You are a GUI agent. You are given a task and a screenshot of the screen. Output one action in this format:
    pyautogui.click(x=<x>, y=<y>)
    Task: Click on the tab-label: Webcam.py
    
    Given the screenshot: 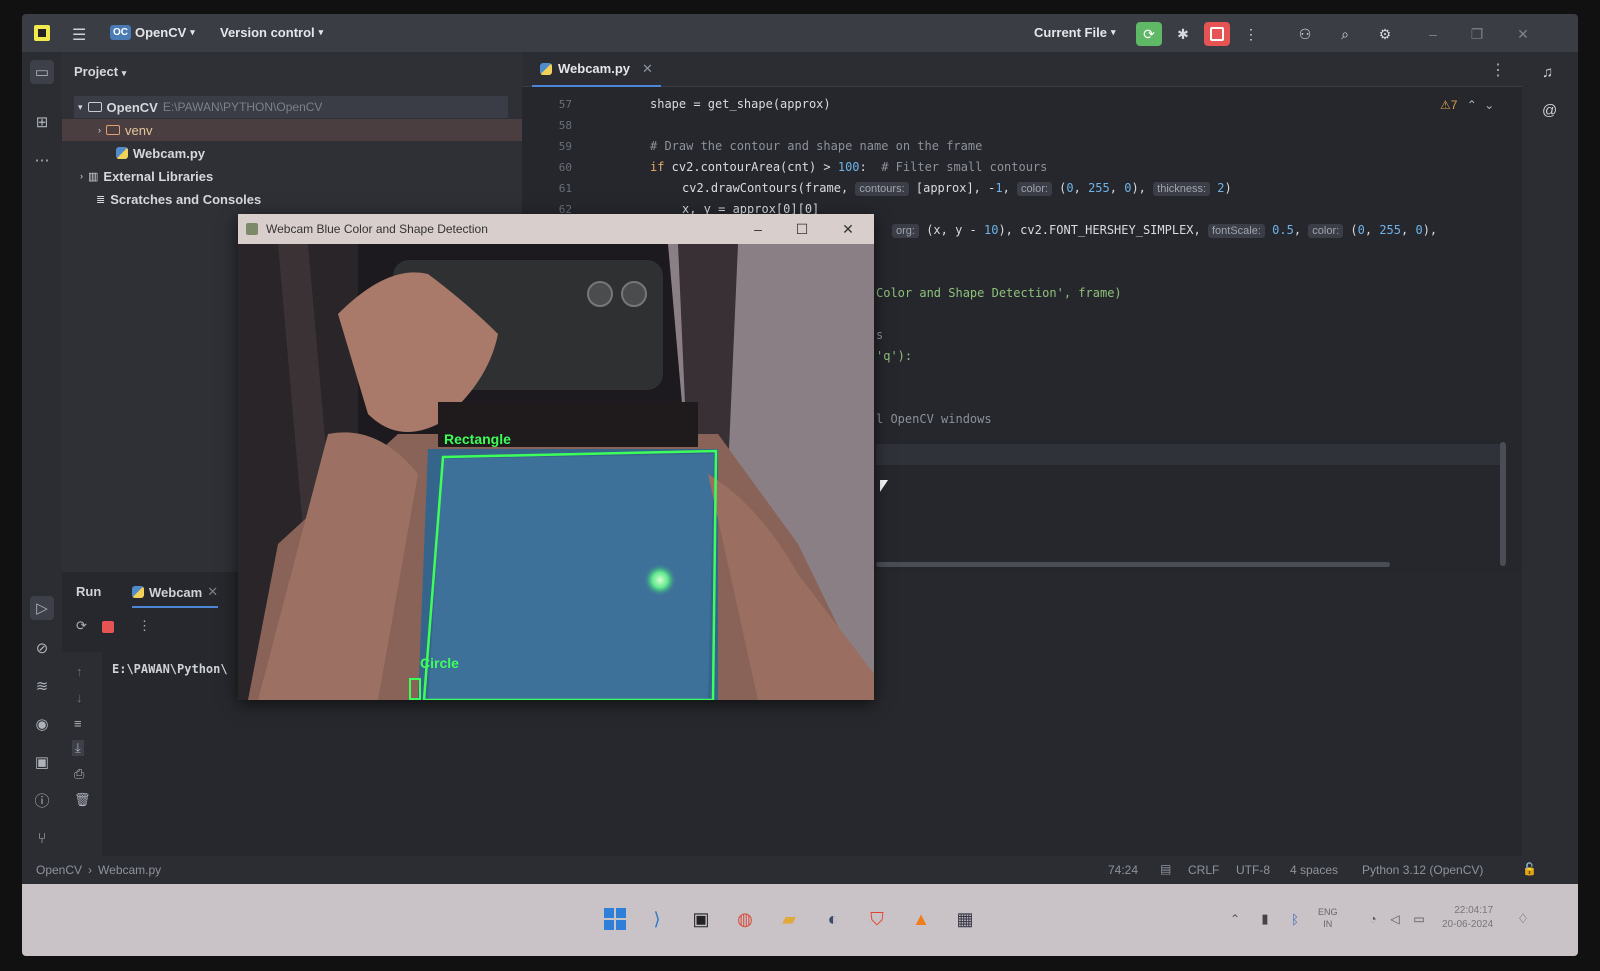 What is the action you would take?
    pyautogui.click(x=594, y=68)
    